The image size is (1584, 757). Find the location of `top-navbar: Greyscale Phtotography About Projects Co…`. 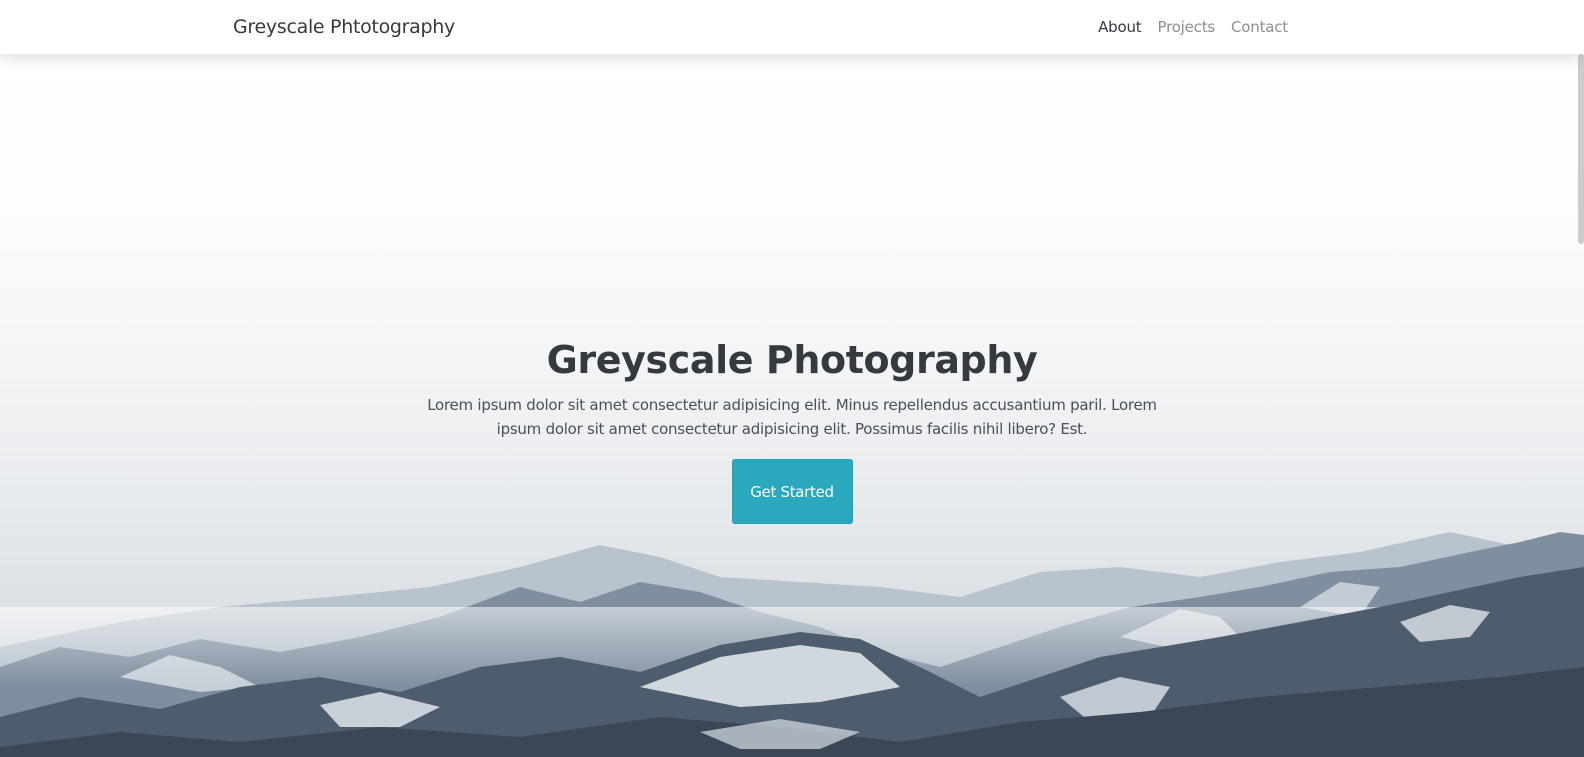

top-navbar: Greyscale Phtotography About Projects Co… is located at coordinates (792, 27).